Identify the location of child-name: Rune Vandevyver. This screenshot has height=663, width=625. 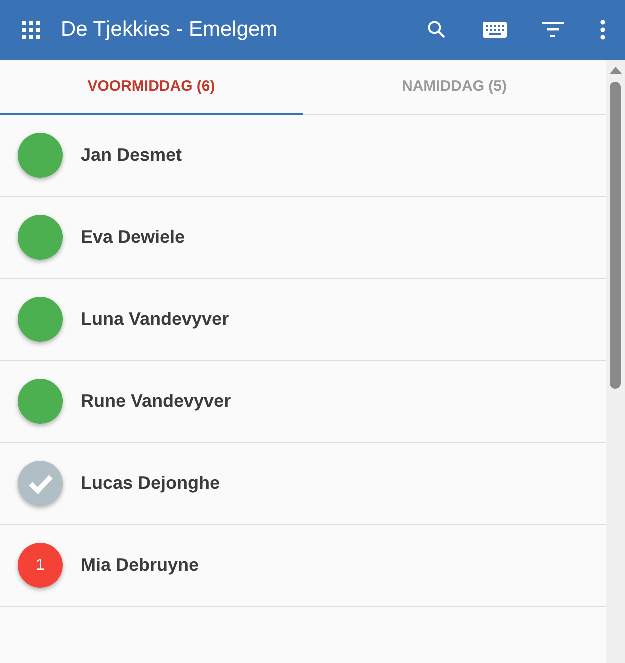
(156, 401).